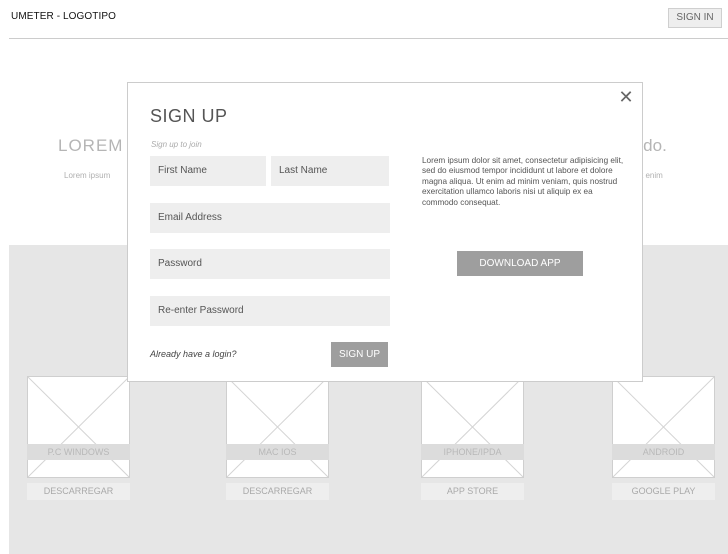 The image size is (728, 554). Describe the element at coordinates (663, 491) in the screenshot. I see `google-play-button: GOOGLE PLAY` at that location.